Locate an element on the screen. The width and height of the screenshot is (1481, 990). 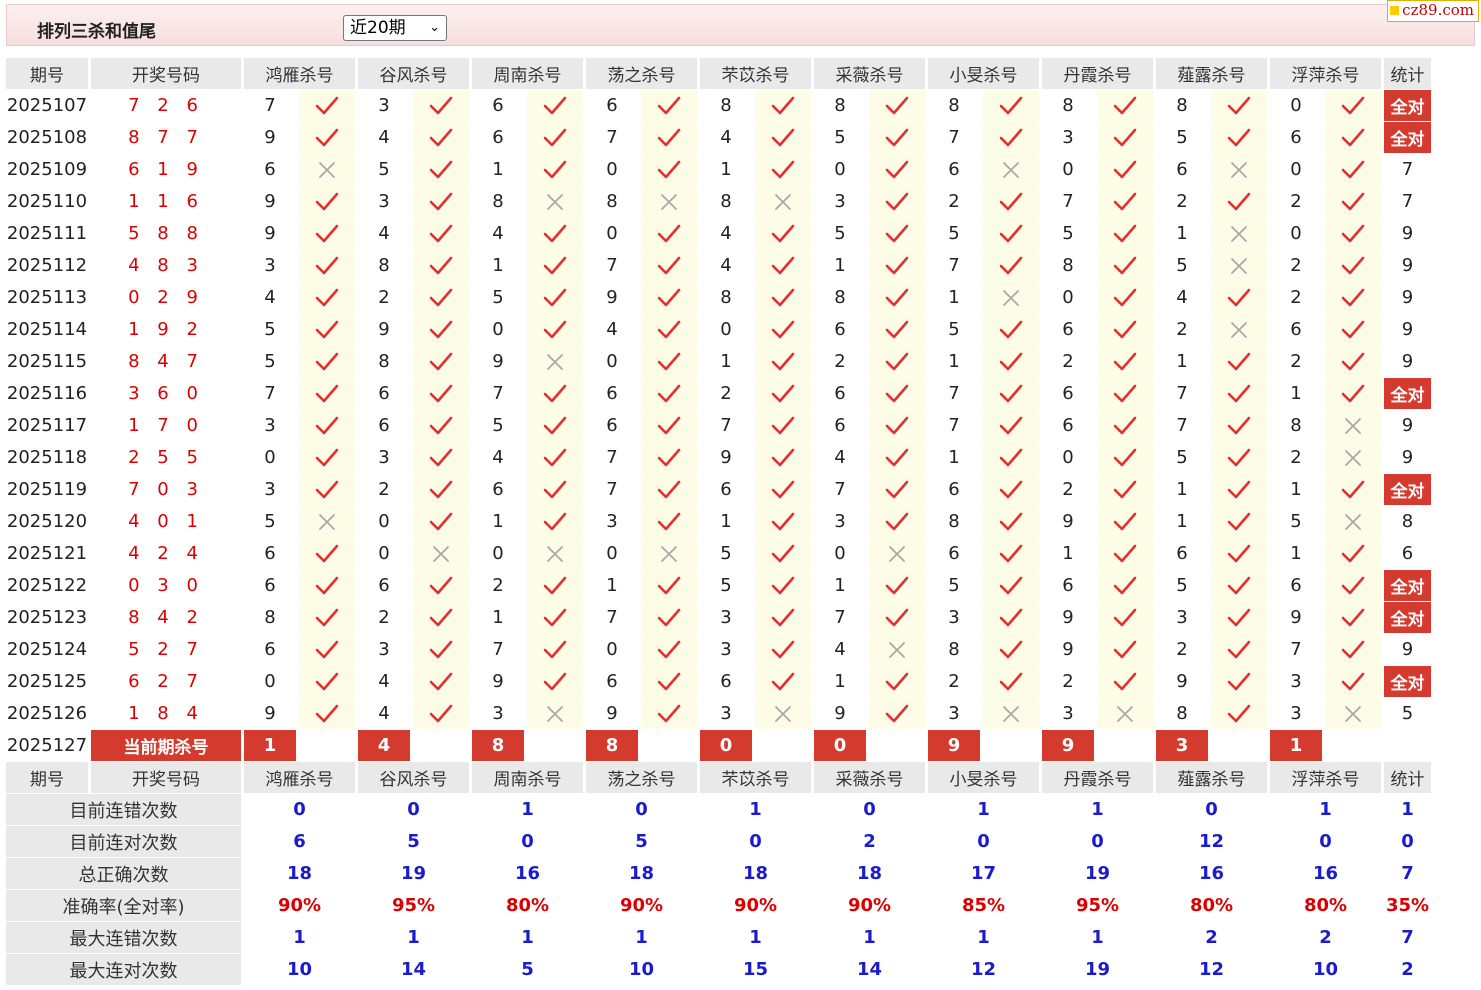
site-badge: cz89.com is located at coordinates (1433, 11).